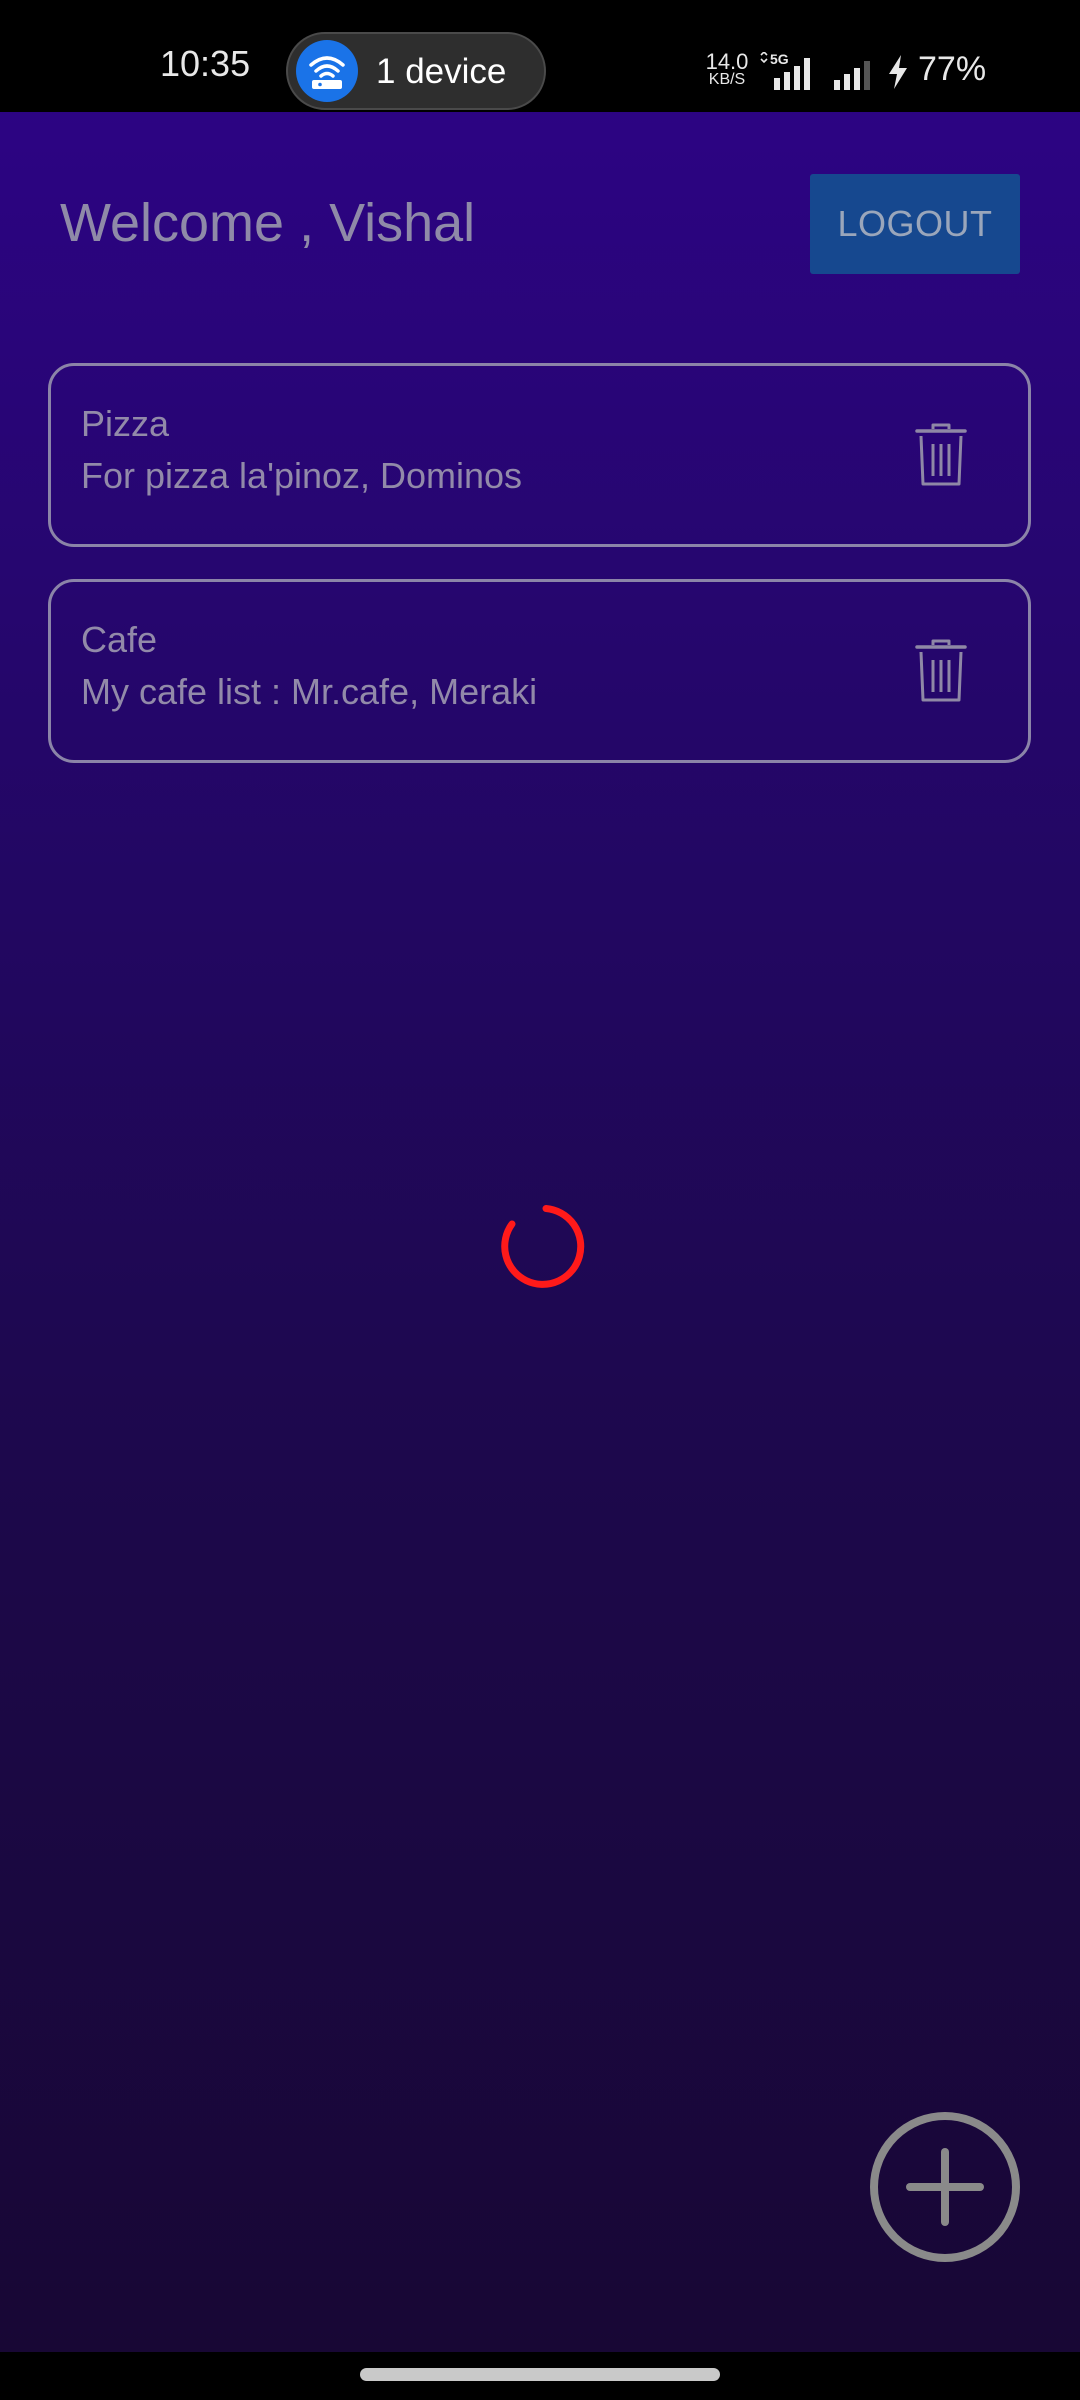 Image resolution: width=1080 pixels, height=2400 pixels. I want to click on signal-bars-icon: 5G, so click(785, 71).